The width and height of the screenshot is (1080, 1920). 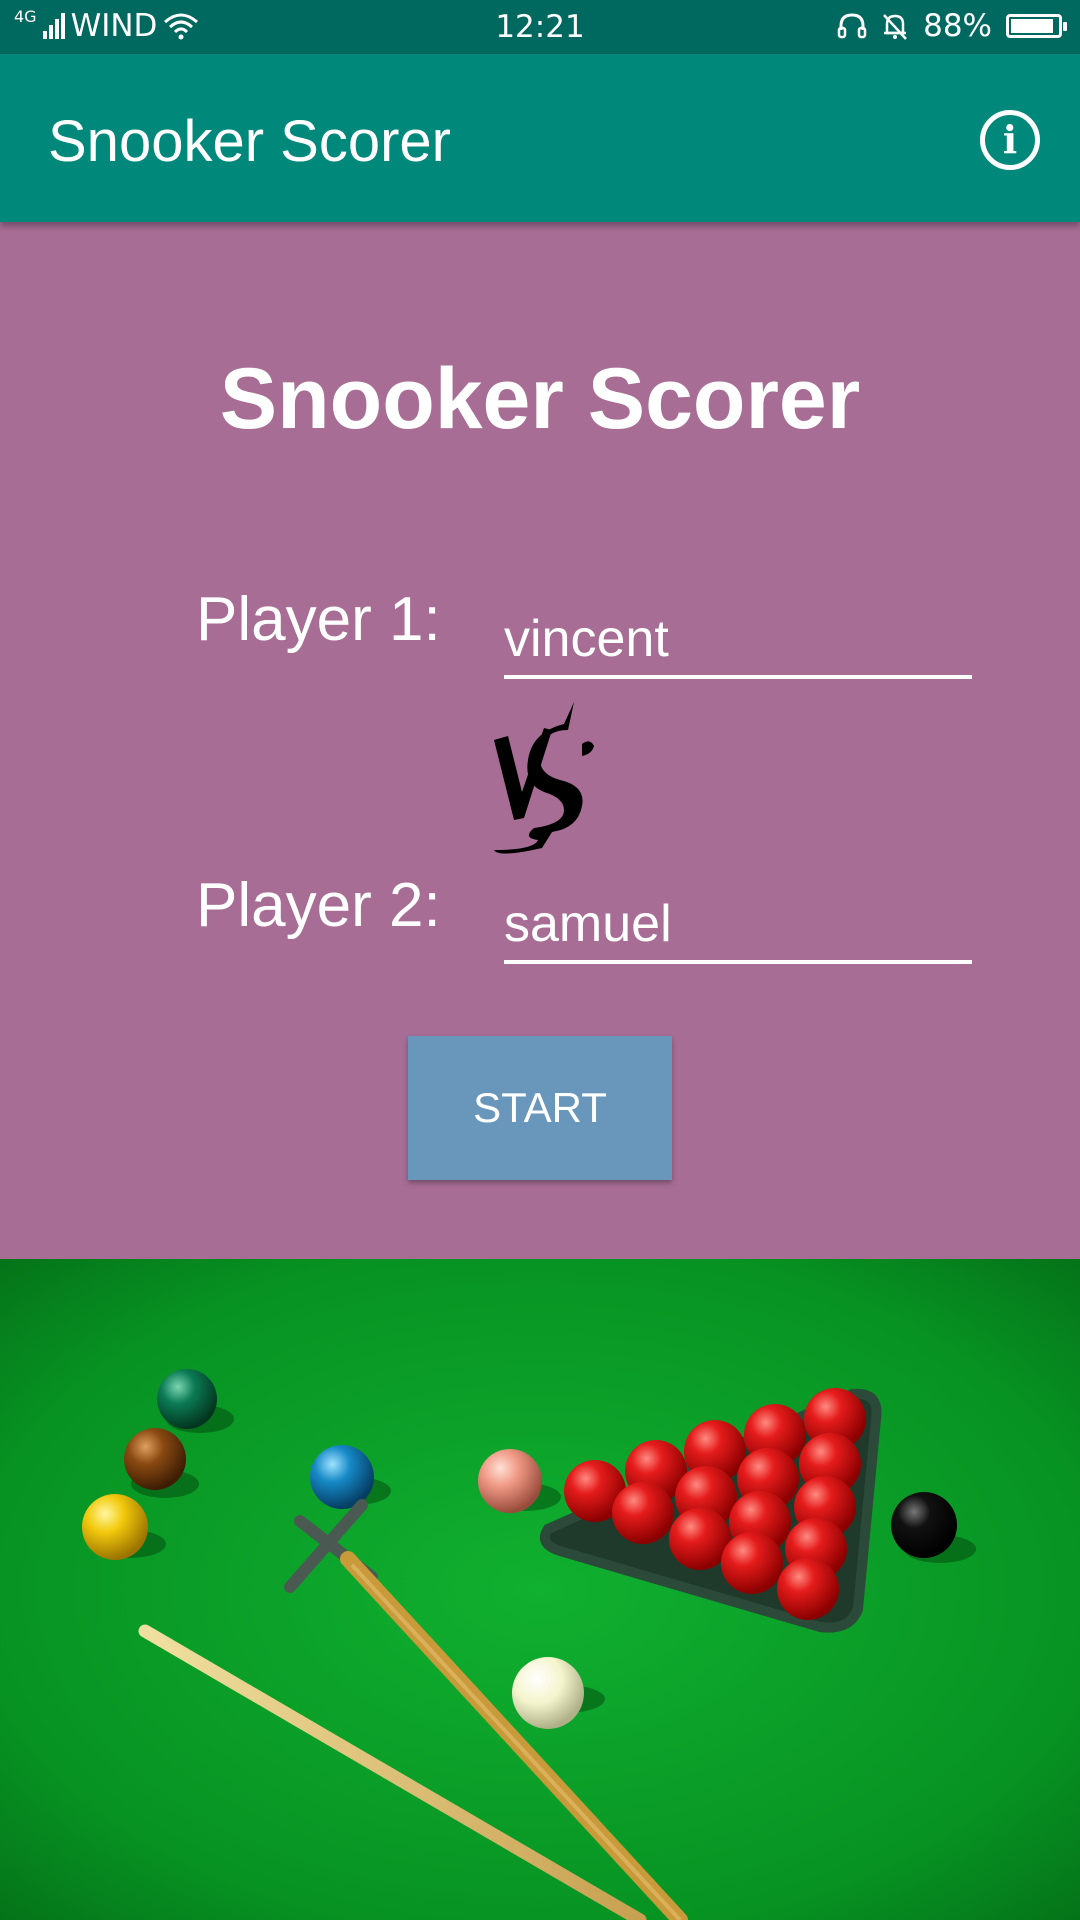 I want to click on status-bar: 4G WIND 12:21 88%, so click(x=540, y=27).